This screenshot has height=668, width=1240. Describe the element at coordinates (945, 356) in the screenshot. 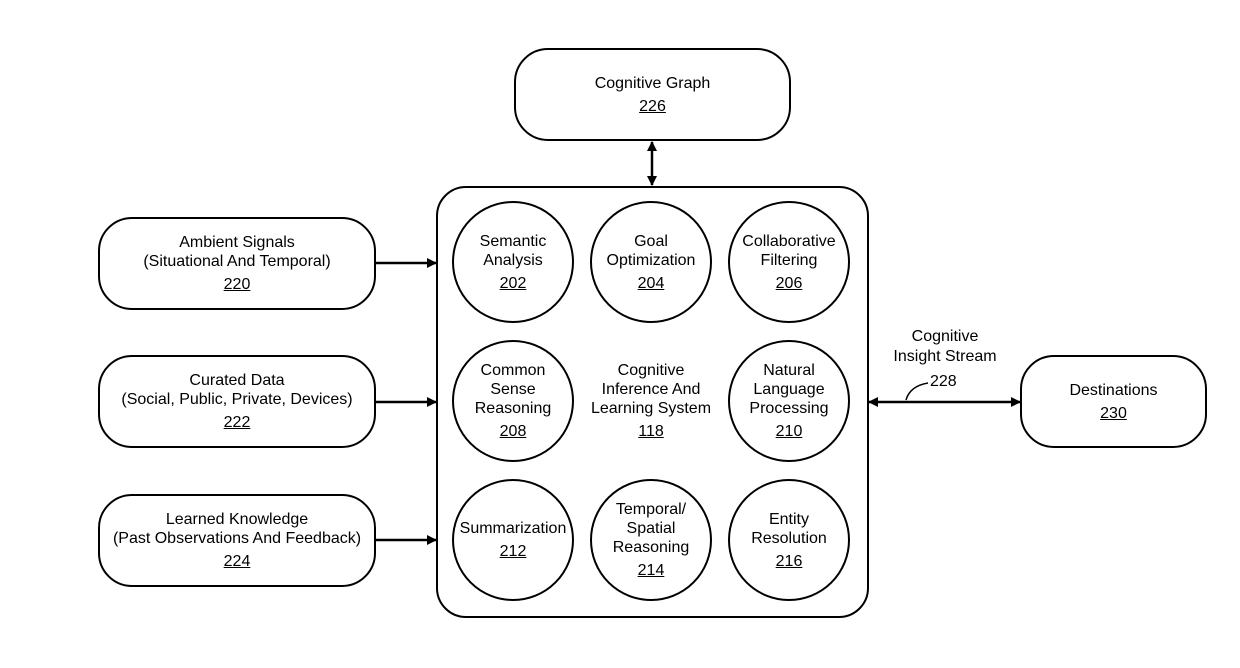

I see `stream-label-line: Insight Stream` at that location.